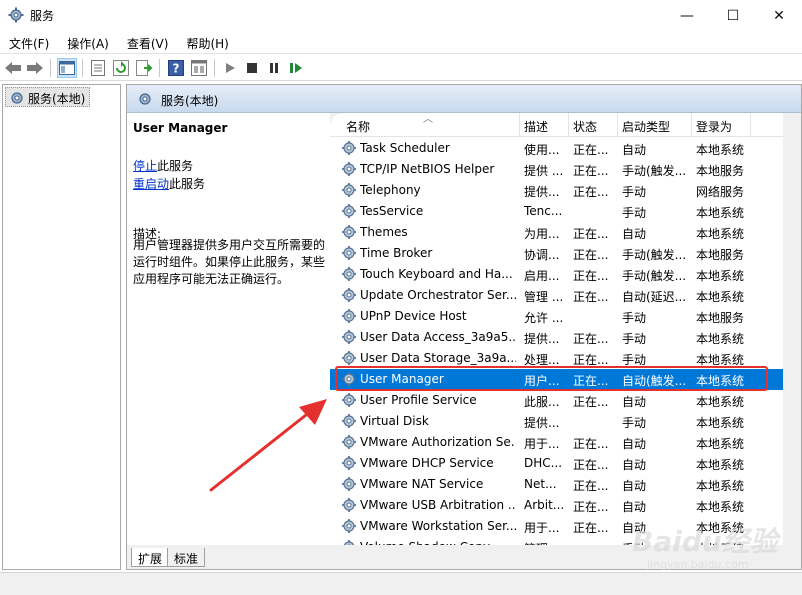 This screenshot has height=595, width=802. I want to click on properties-icon, so click(98, 68).